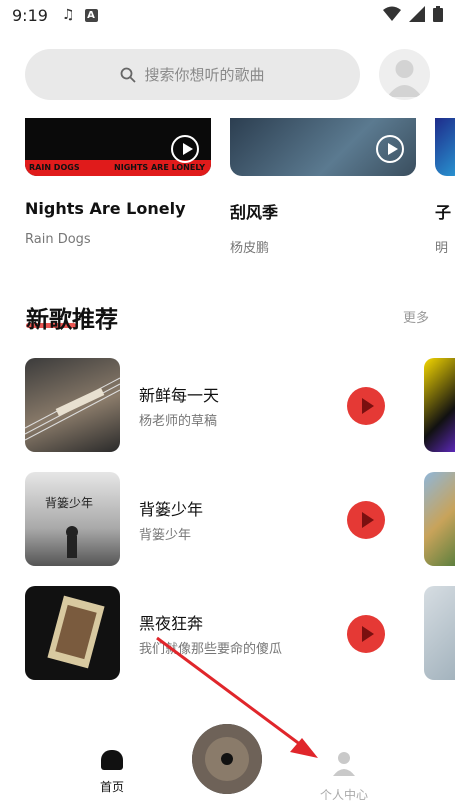 This screenshot has width=455, height=808. Describe the element at coordinates (165, 535) in the screenshot. I see `song-singer: 背篓少年` at that location.